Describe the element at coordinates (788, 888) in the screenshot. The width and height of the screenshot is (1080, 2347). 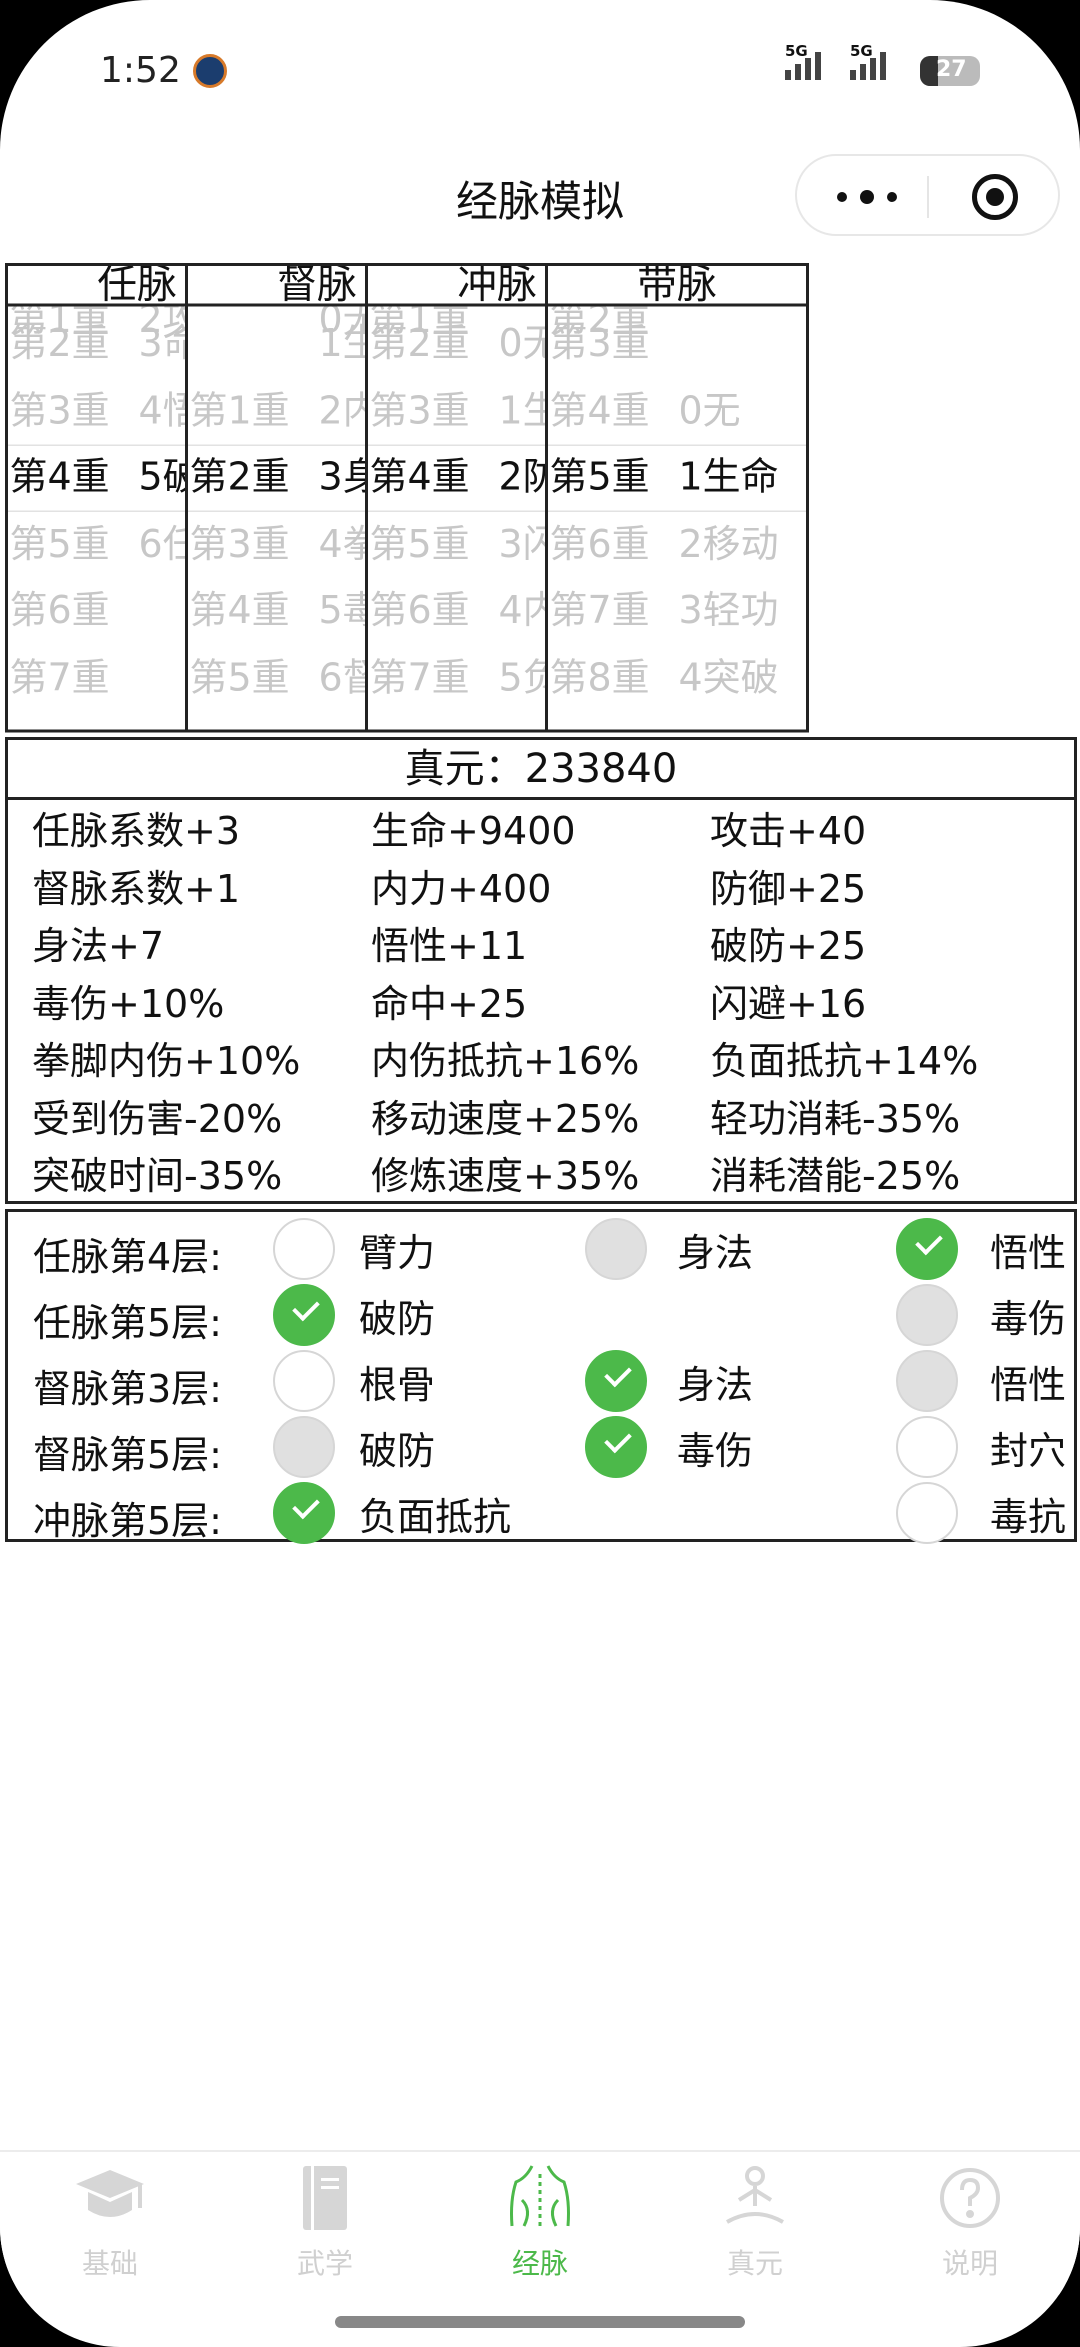
I see `stat-value: 防御+25` at that location.